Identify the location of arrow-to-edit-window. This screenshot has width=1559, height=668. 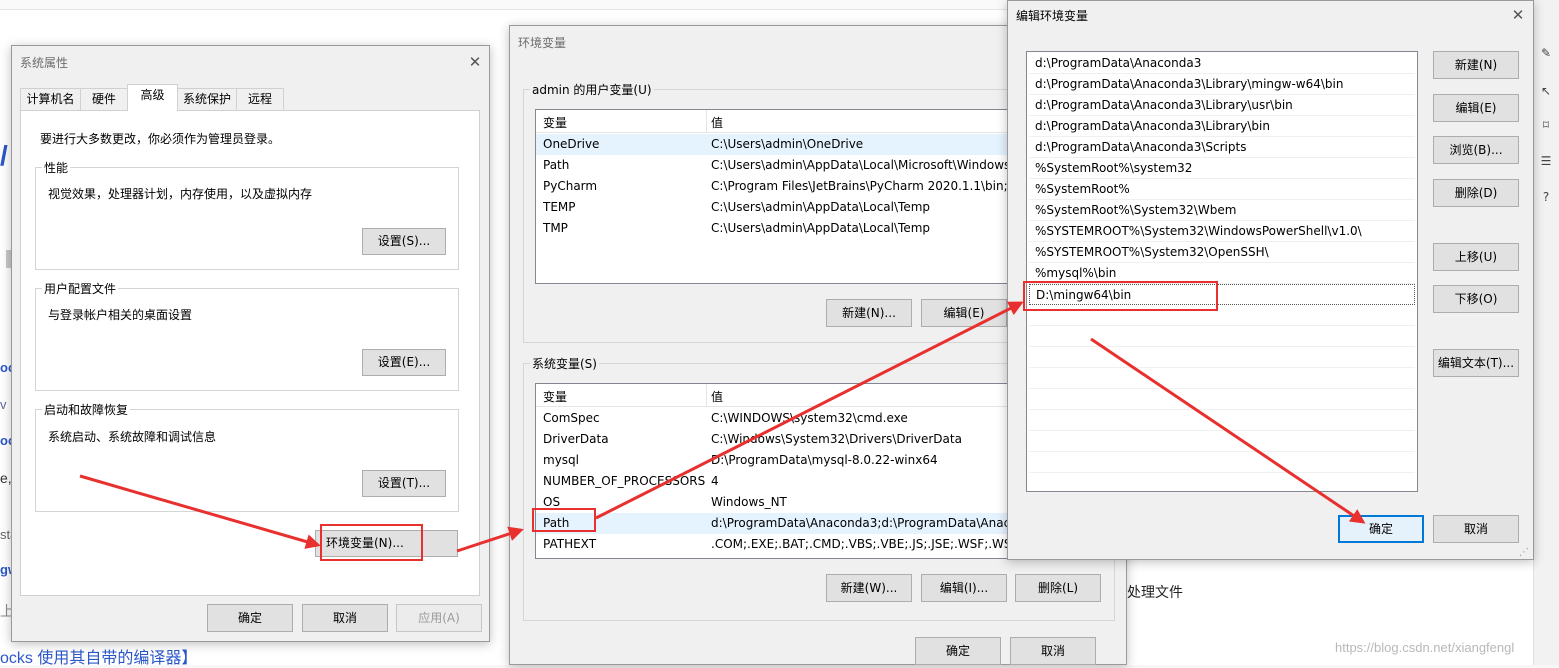
(809, 410).